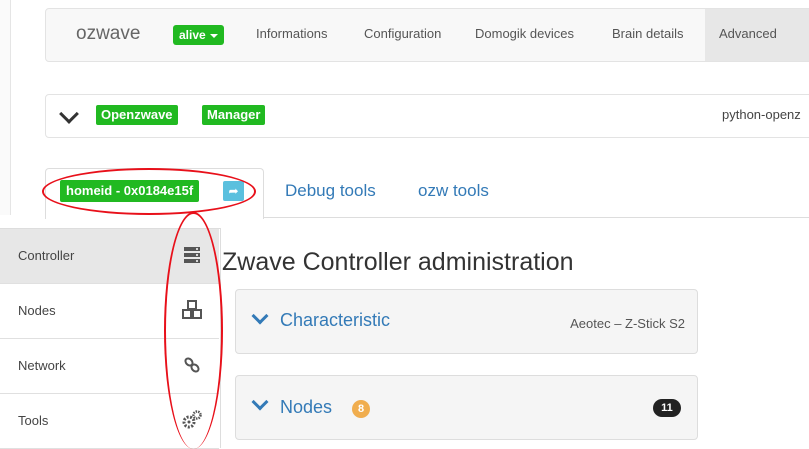  I want to click on plugin-header: Openzwave Manager python-openz, so click(427, 116).